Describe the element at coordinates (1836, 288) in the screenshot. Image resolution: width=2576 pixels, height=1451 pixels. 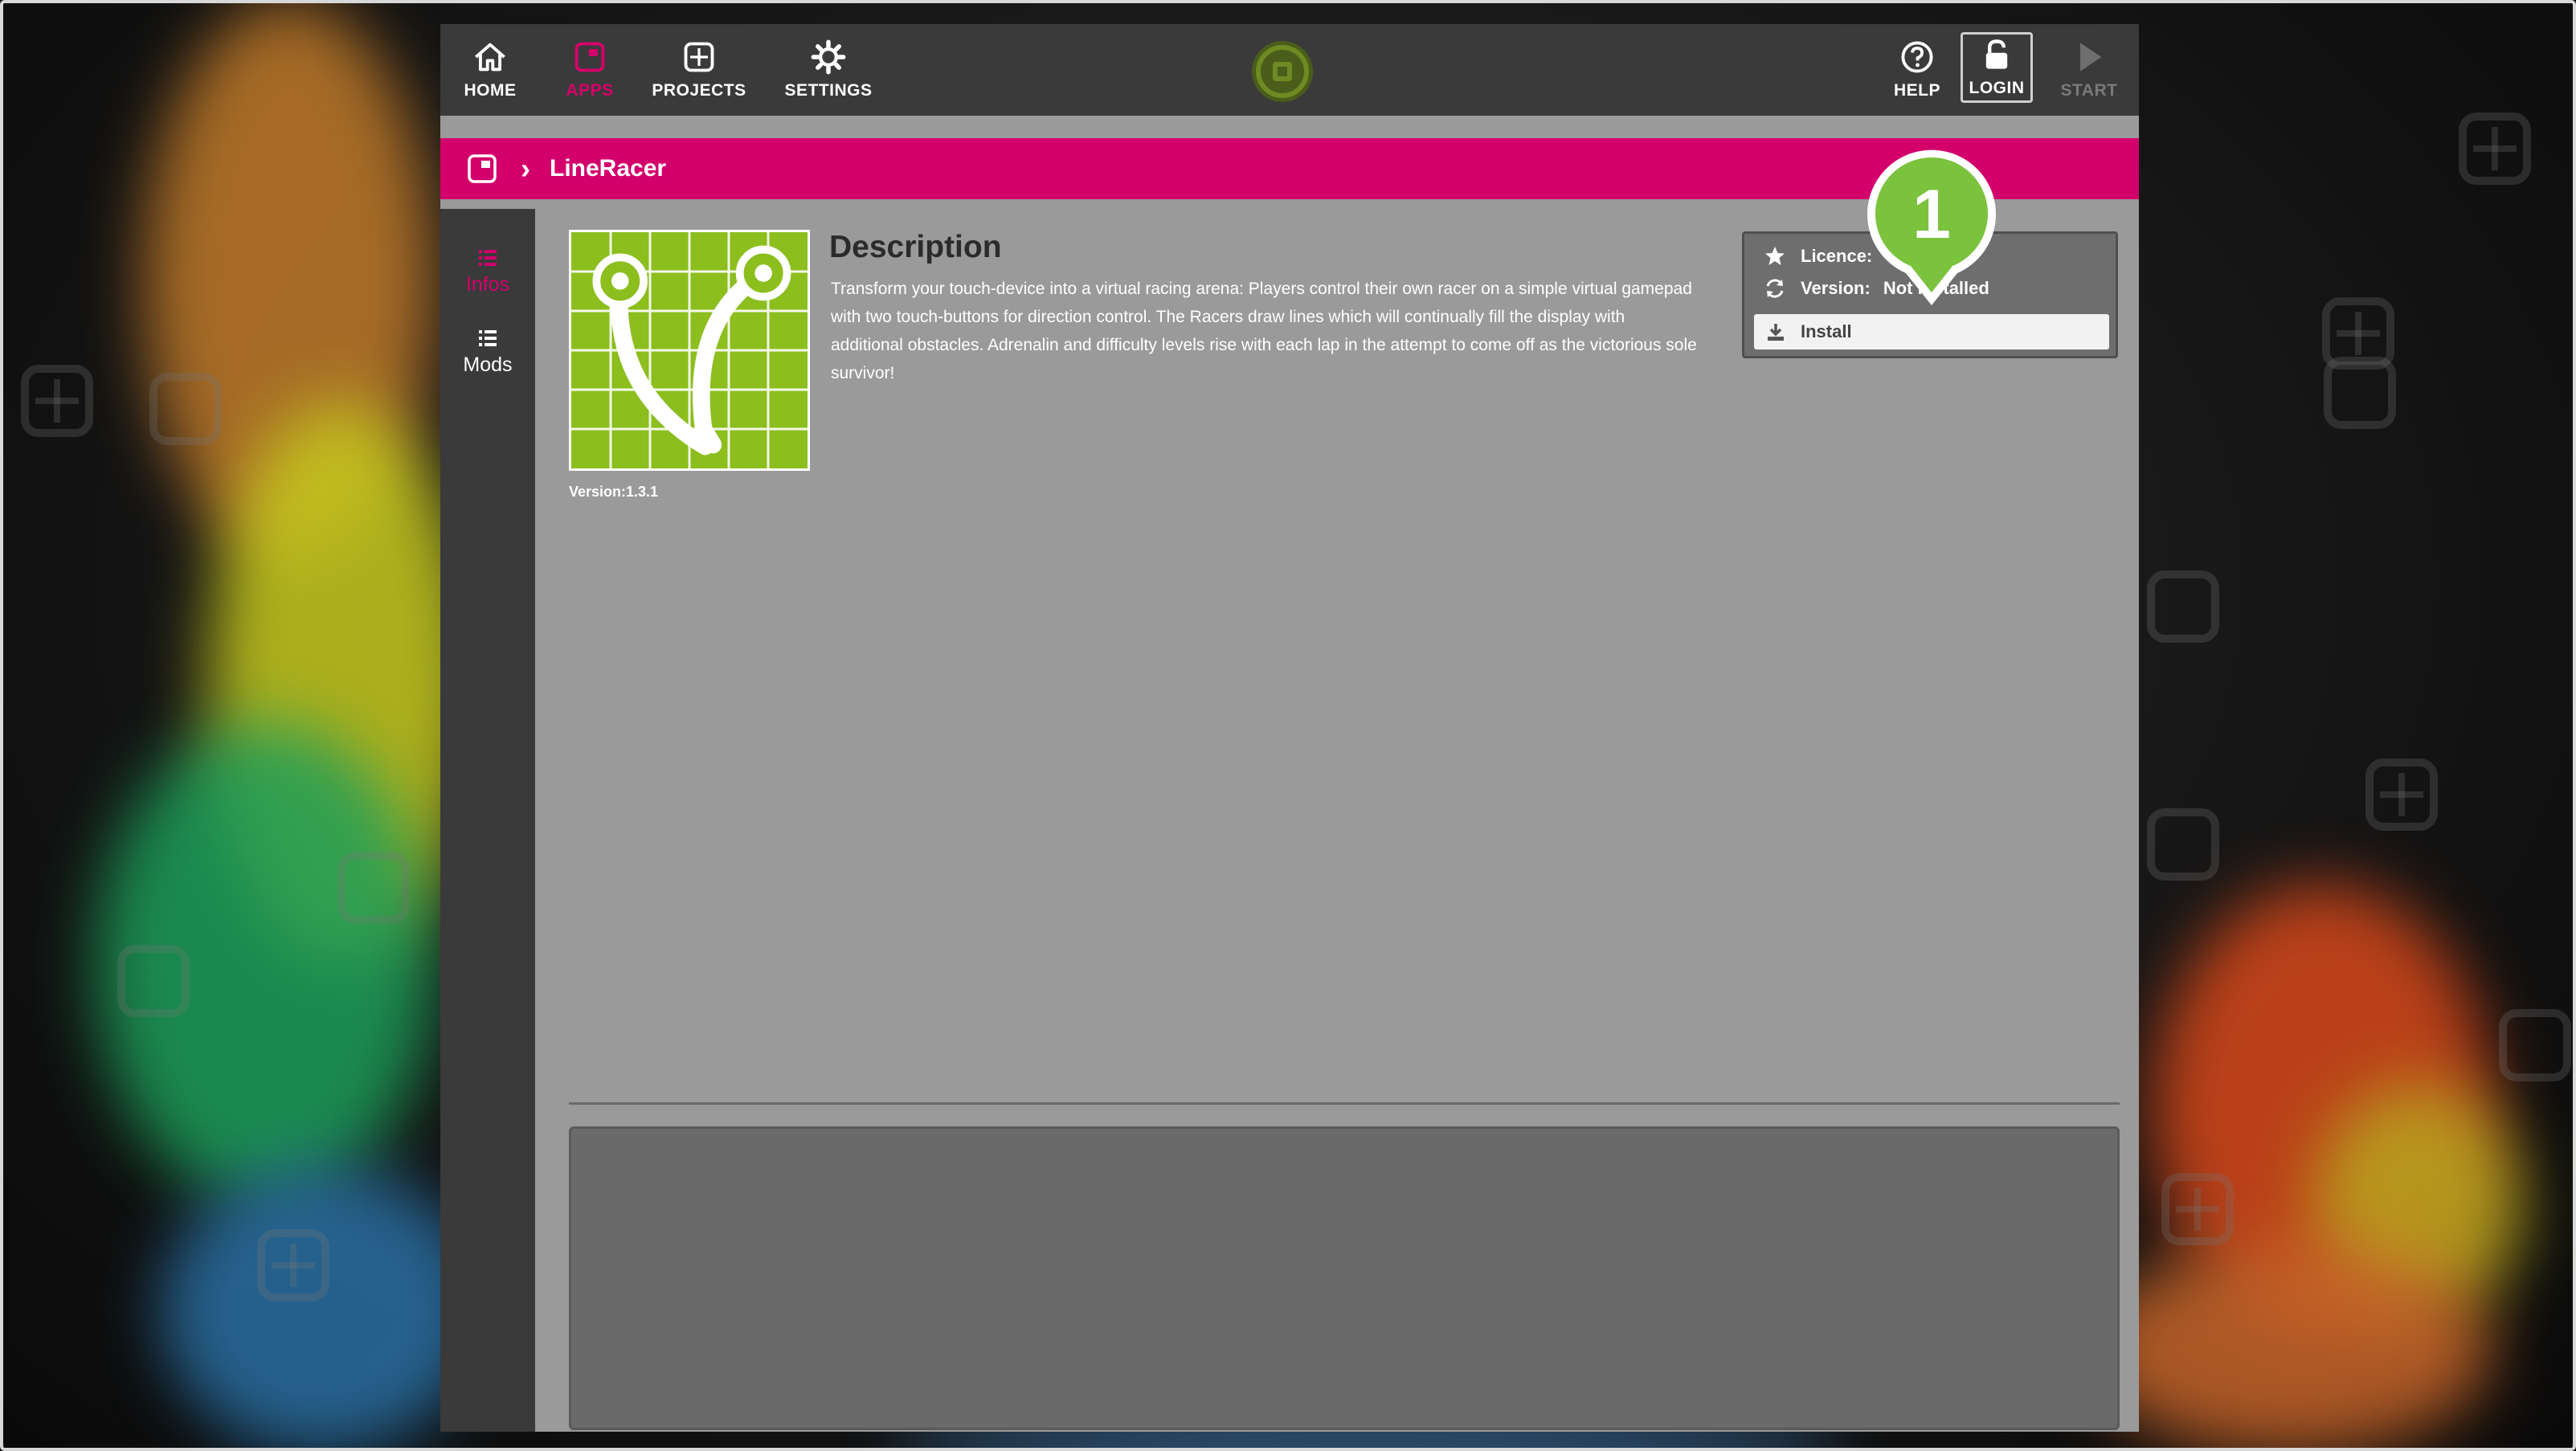
I see `version-label: Version:` at that location.